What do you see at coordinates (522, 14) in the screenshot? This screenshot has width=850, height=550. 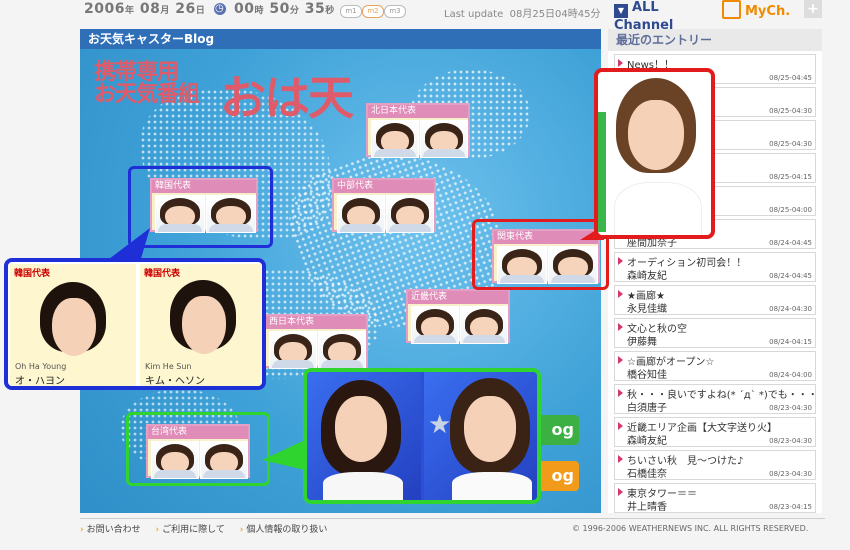 I see `last-update: Last update 08月25日04時45分` at bounding box center [522, 14].